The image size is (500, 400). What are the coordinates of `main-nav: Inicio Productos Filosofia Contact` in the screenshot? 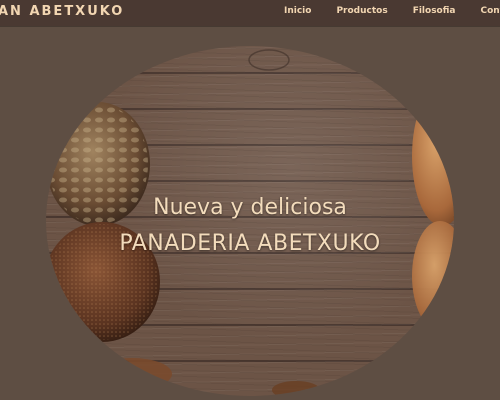 It's located at (392, 11).